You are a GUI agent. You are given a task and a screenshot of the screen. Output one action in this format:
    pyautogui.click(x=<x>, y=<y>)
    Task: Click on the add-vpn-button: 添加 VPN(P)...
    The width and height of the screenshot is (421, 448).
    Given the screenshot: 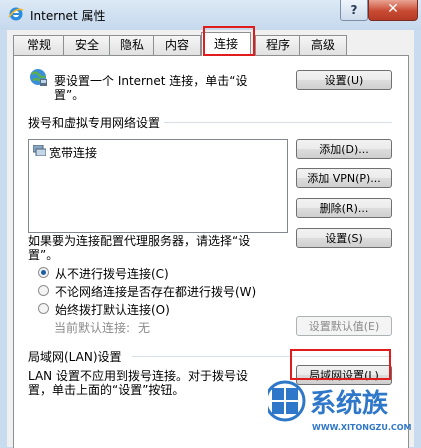 What is the action you would take?
    pyautogui.click(x=344, y=178)
    